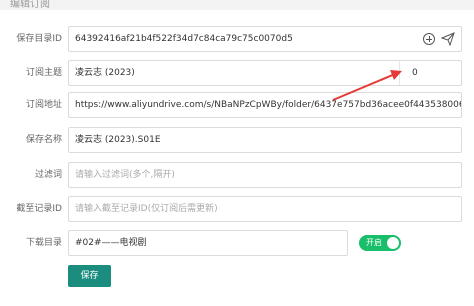 This screenshot has width=474, height=306. What do you see at coordinates (184, 39) in the screenshot?
I see `save-dir-id-value: 64392416af21b4f522f34d7c84ca79c75c0070d5` at bounding box center [184, 39].